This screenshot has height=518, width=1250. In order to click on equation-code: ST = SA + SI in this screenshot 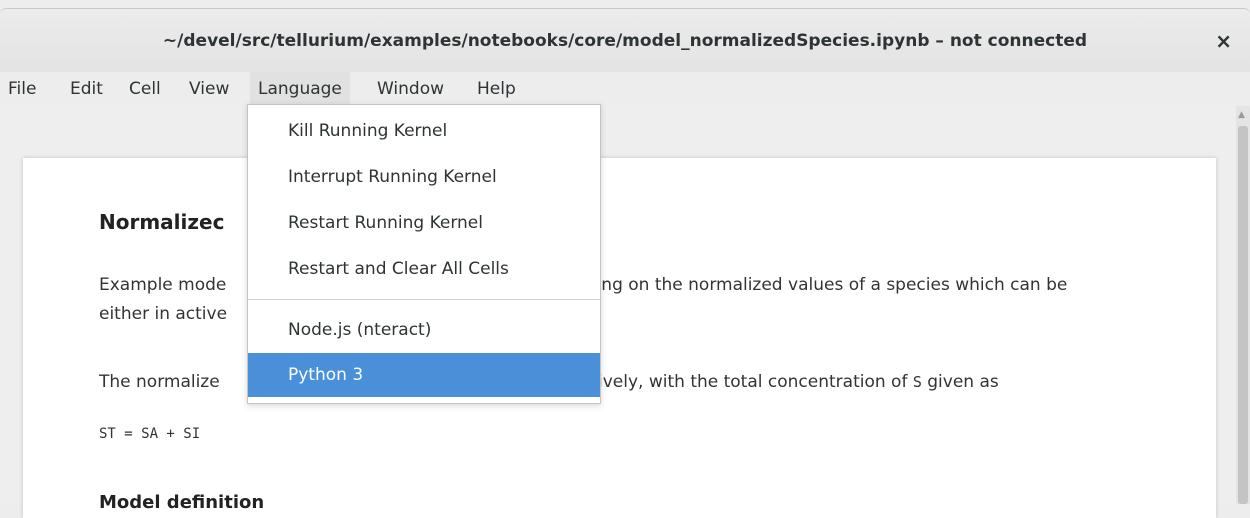, I will do `click(150, 434)`.